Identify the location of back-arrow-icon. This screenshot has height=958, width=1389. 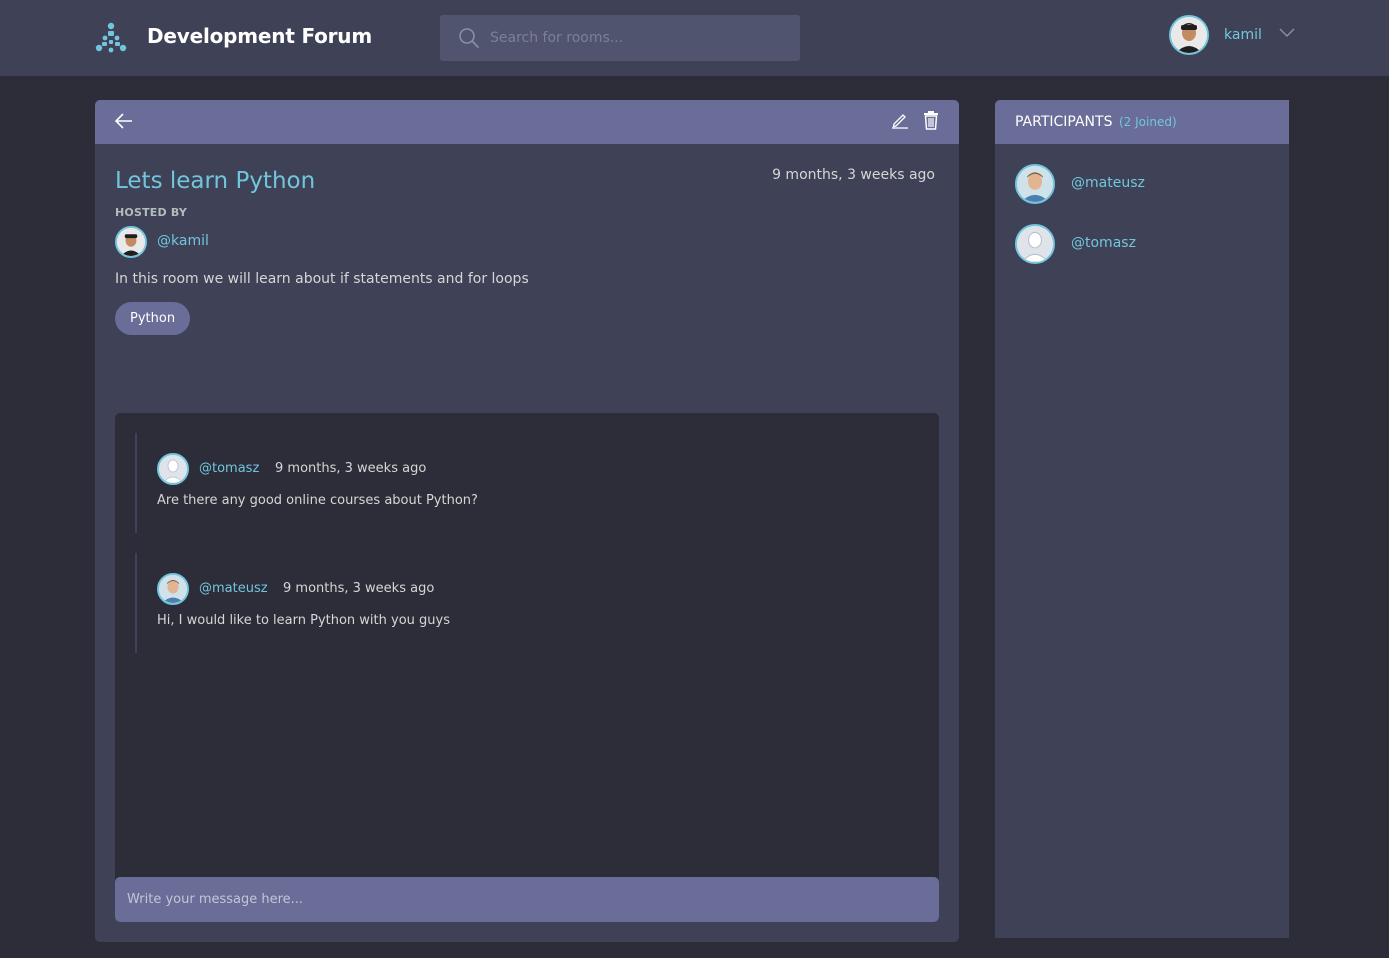
(124, 121).